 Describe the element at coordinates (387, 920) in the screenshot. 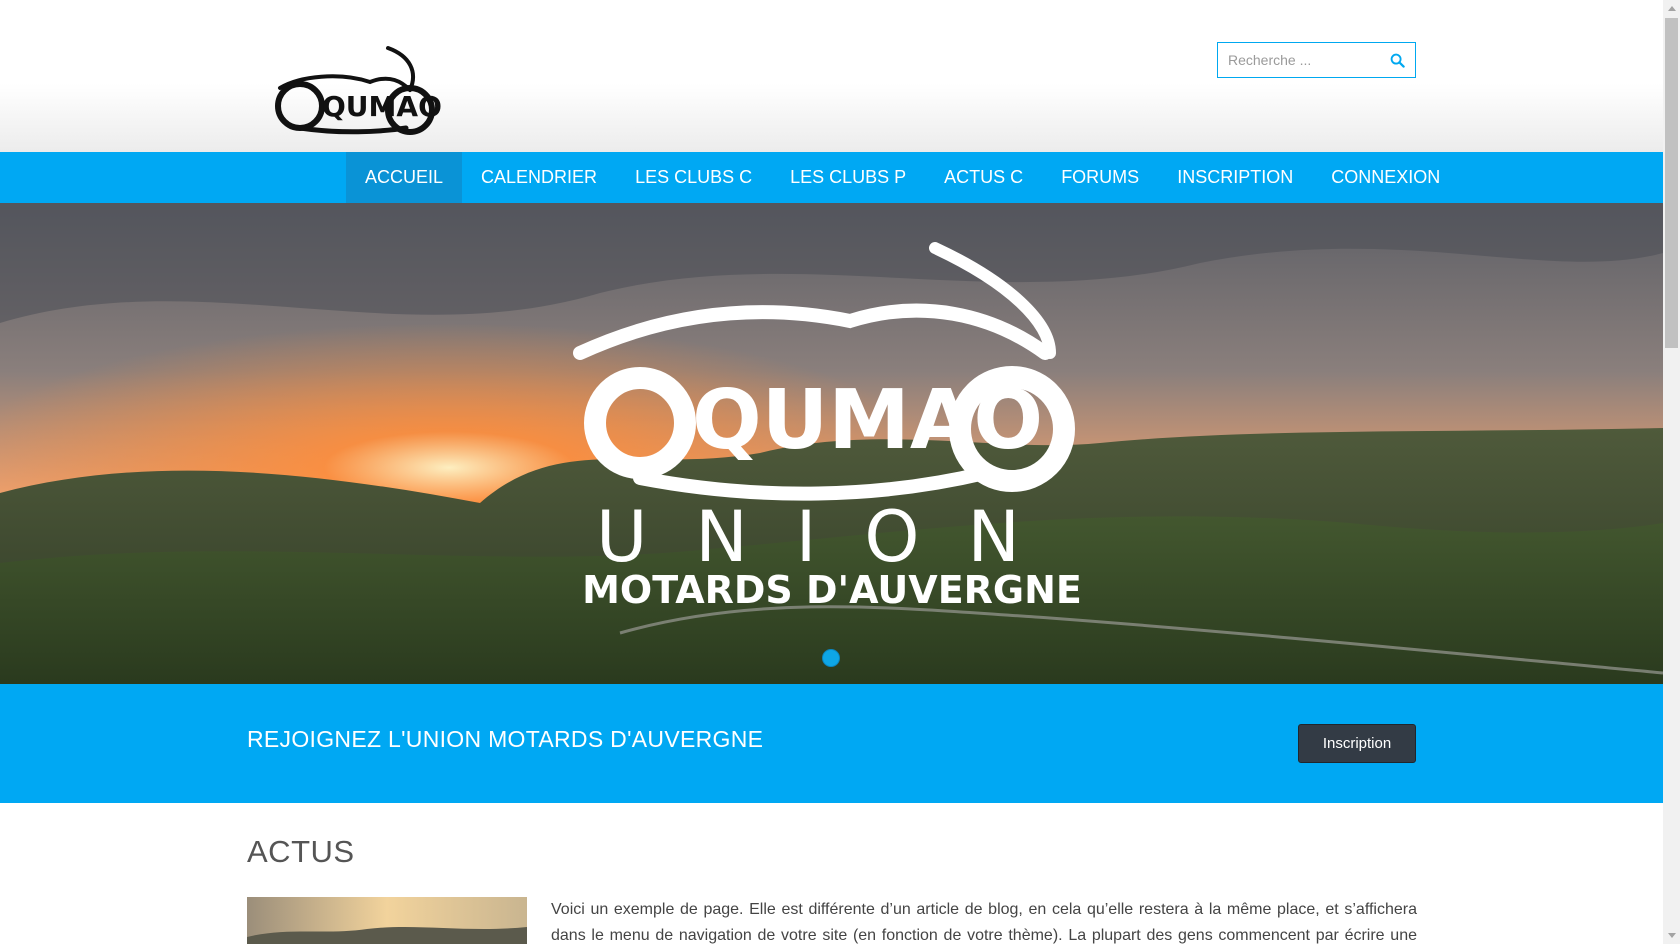

I see `post-thumbnail` at that location.